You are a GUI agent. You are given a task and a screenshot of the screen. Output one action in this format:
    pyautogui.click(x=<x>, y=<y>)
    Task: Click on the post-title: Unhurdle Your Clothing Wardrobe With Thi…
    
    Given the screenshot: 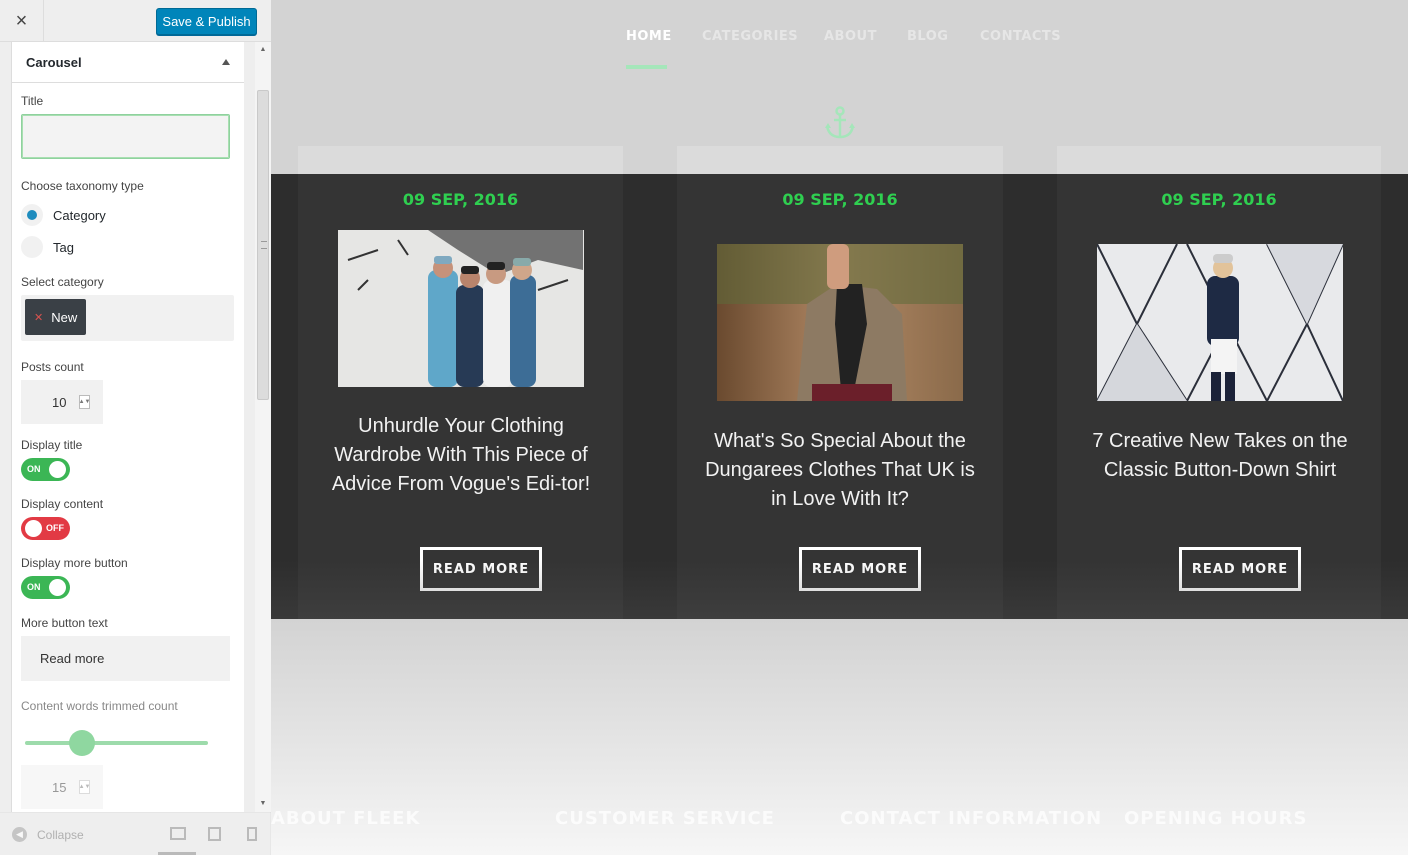 What is the action you would take?
    pyautogui.click(x=461, y=455)
    